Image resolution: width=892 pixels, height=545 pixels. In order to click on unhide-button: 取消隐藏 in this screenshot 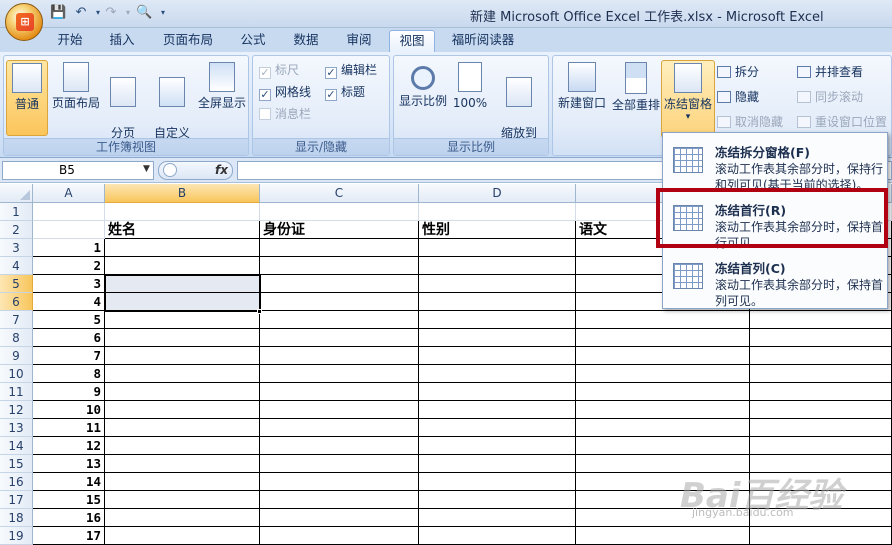, I will do `click(750, 122)`.